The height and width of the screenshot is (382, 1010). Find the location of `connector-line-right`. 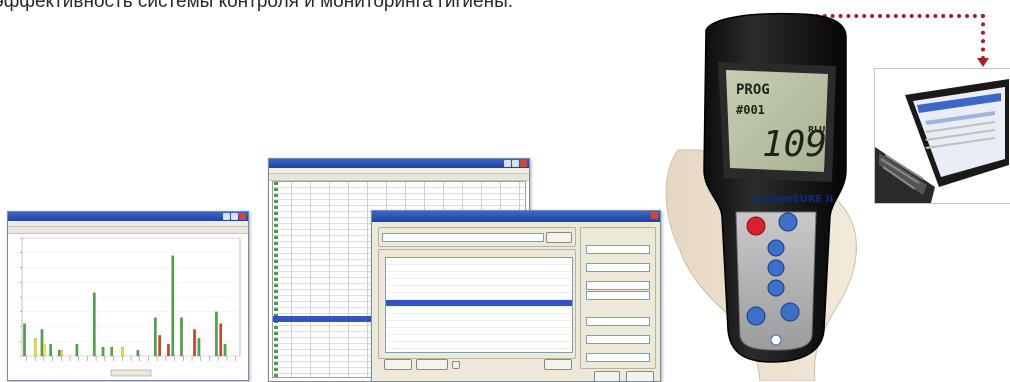

connector-line-right is located at coordinates (983, 37).